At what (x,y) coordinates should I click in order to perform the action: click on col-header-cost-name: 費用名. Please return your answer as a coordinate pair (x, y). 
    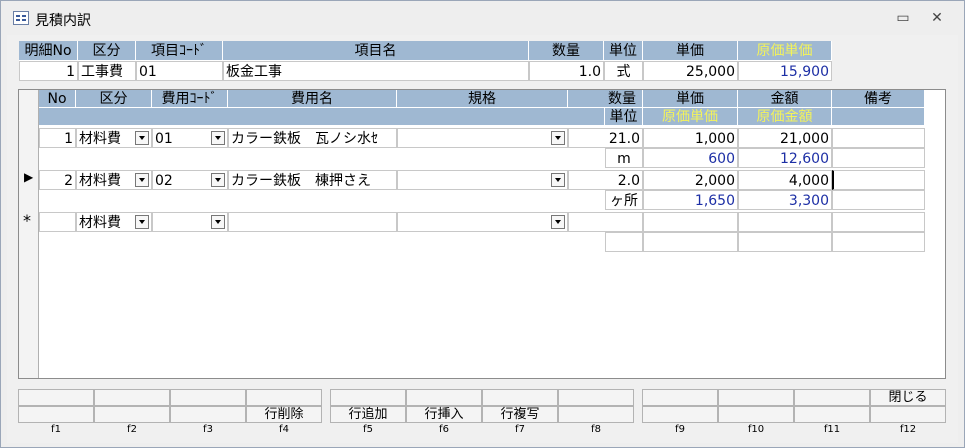
    Looking at the image, I should click on (312, 99).